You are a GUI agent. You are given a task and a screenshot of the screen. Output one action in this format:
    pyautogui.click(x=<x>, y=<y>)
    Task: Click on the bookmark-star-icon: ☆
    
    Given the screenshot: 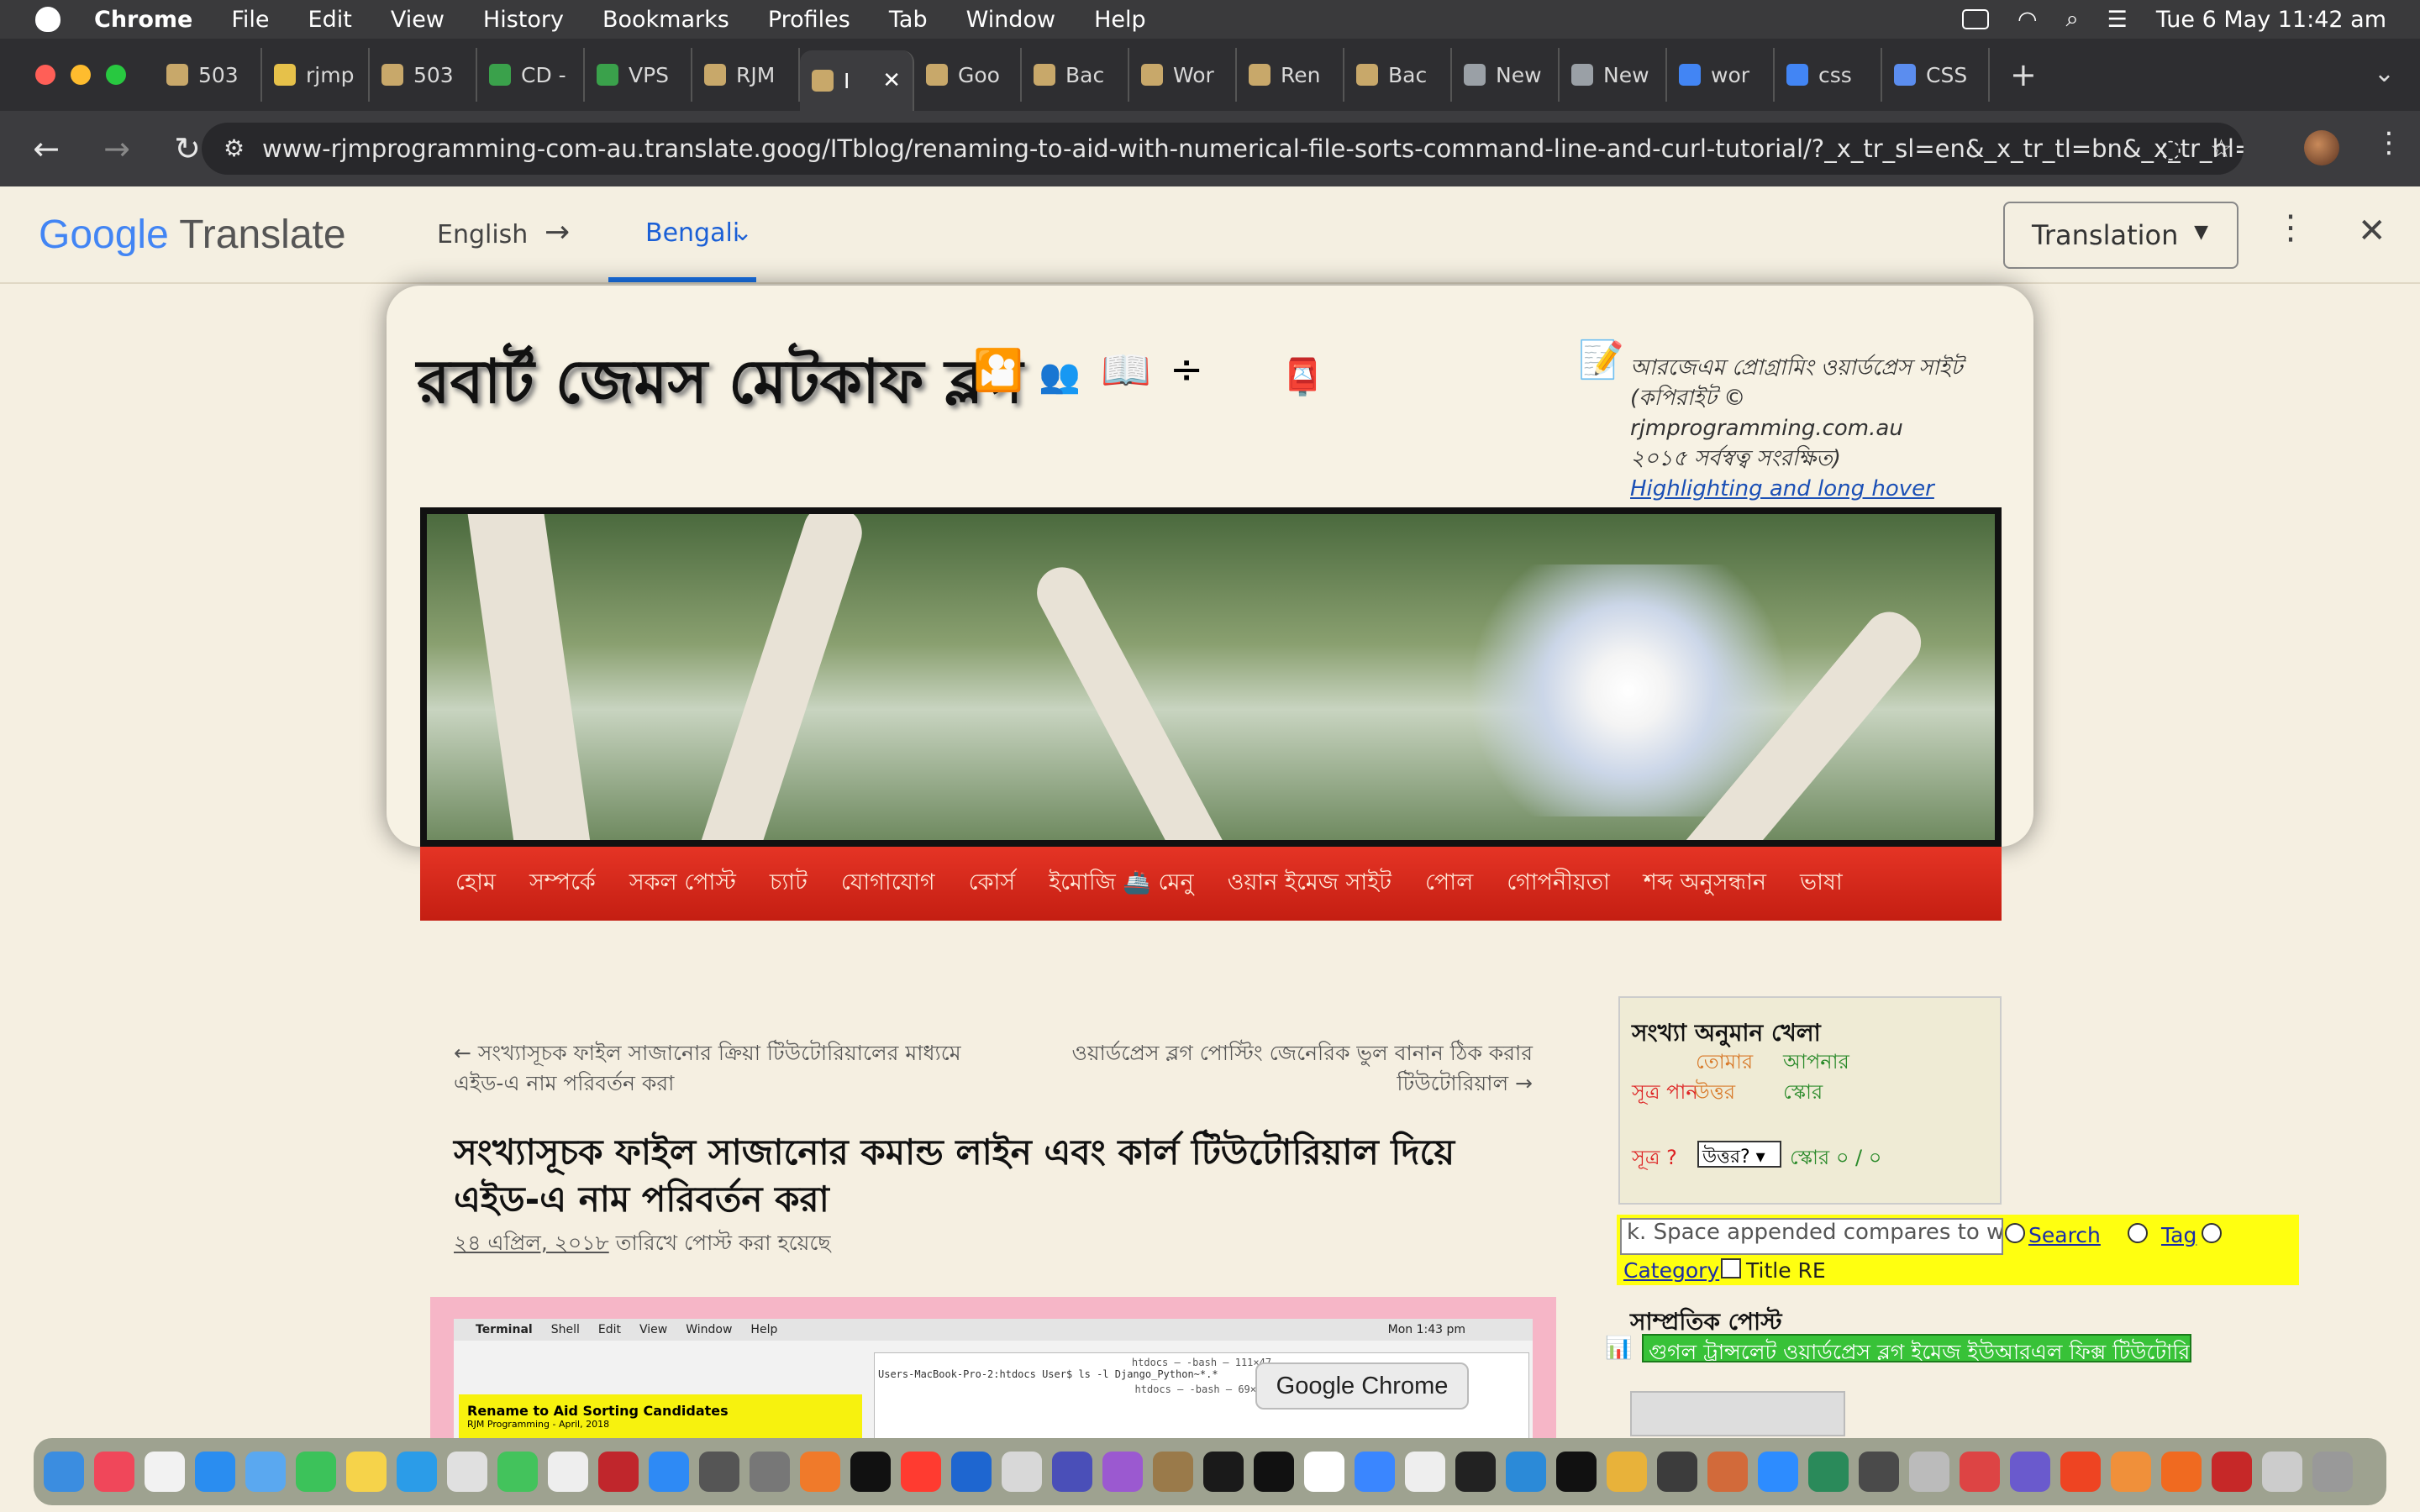 What is the action you would take?
    pyautogui.click(x=2221, y=149)
    